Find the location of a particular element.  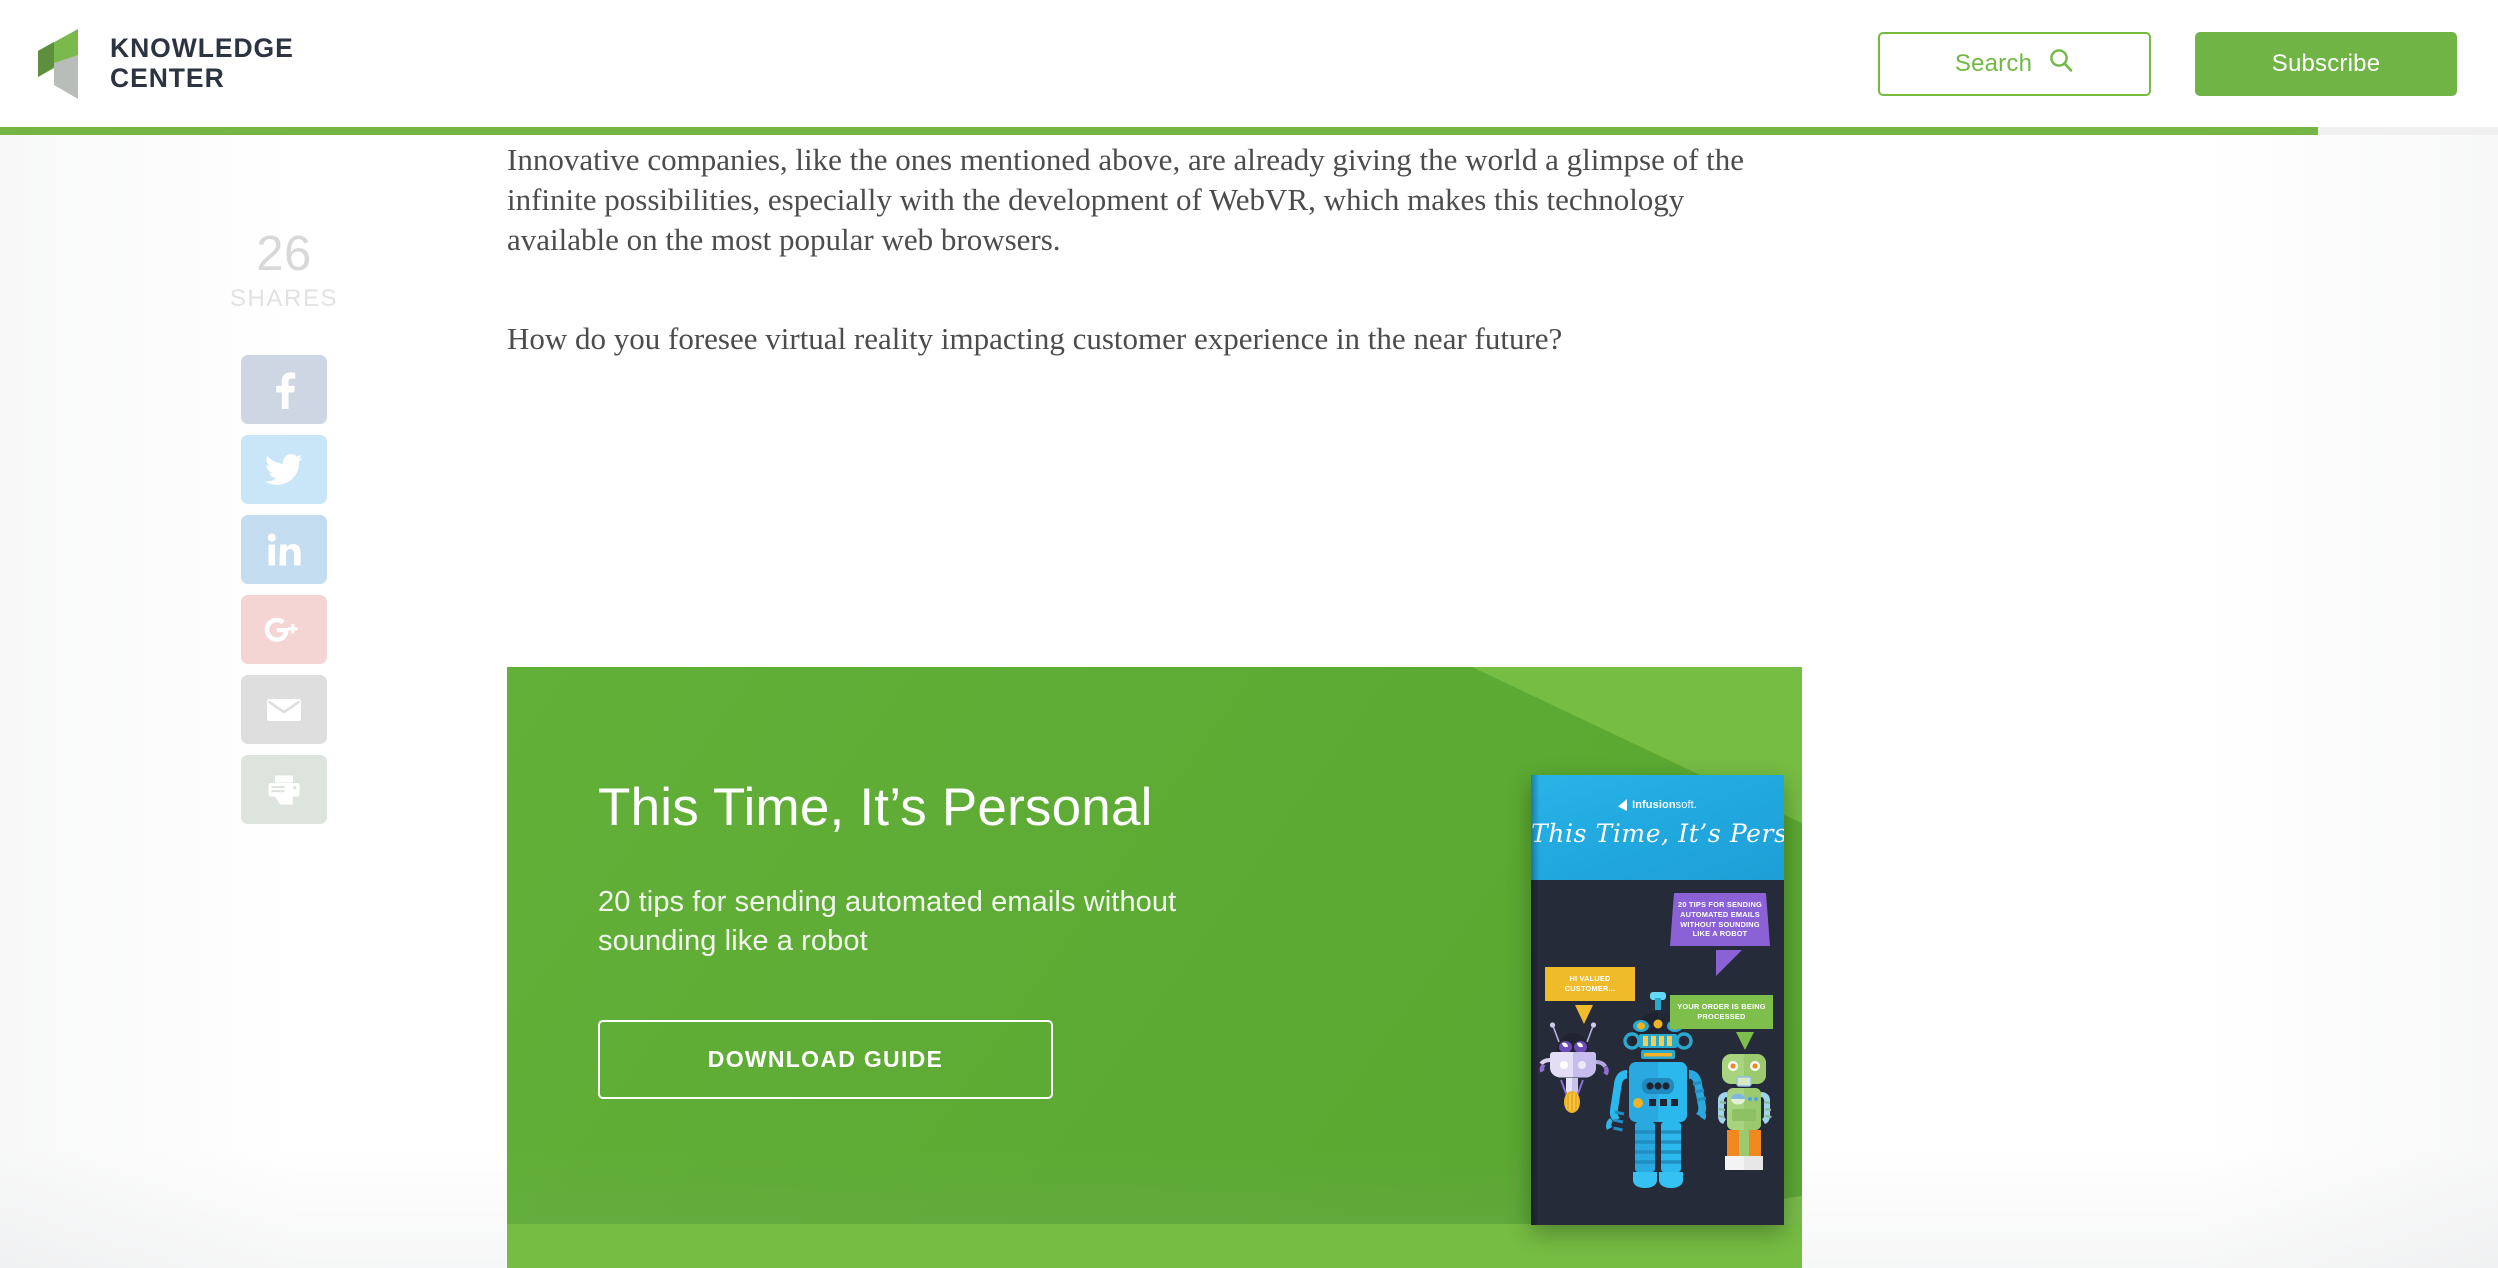

share-email-button is located at coordinates (284, 709).